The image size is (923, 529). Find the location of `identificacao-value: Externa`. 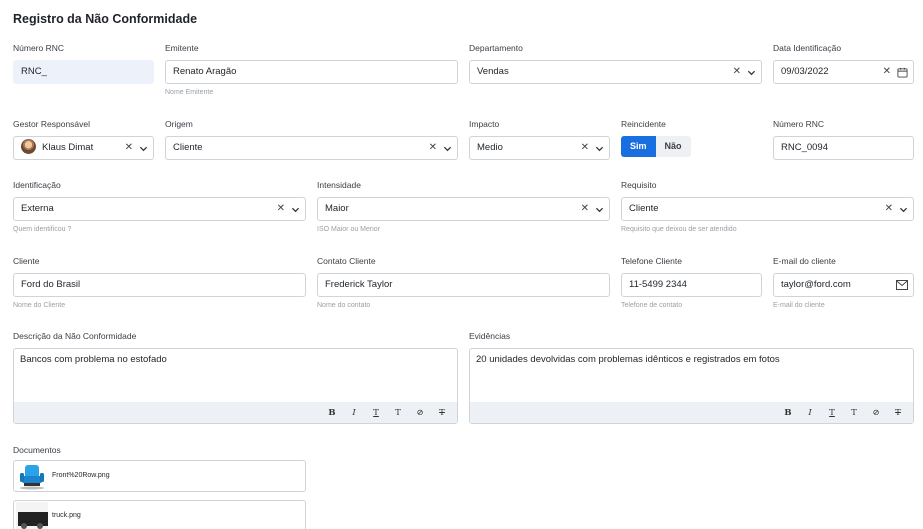

identificacao-value: Externa is located at coordinates (37, 208).